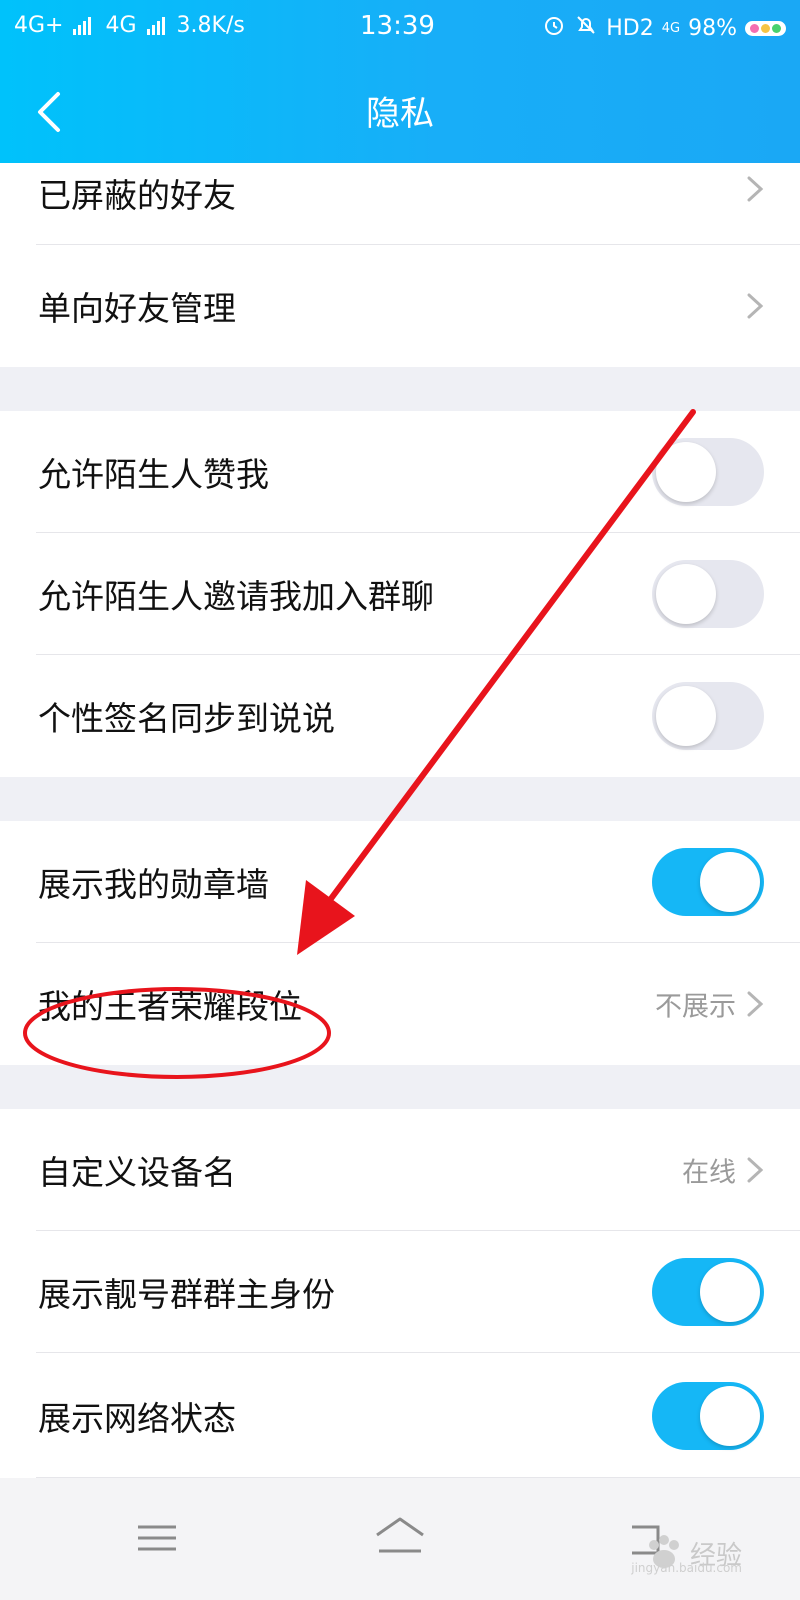 This screenshot has height=1600, width=800. Describe the element at coordinates (695, 1007) in the screenshot. I see `row-value: 不展示` at that location.